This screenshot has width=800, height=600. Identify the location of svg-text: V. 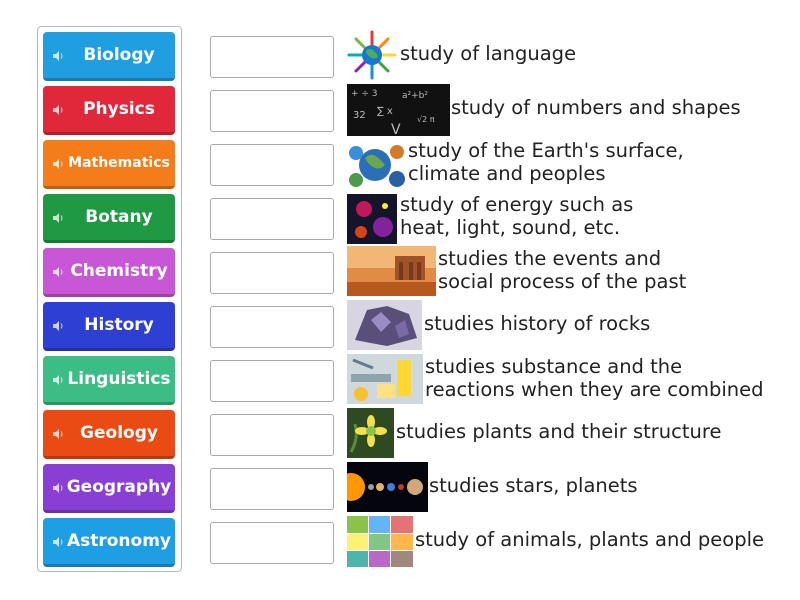
(396, 129).